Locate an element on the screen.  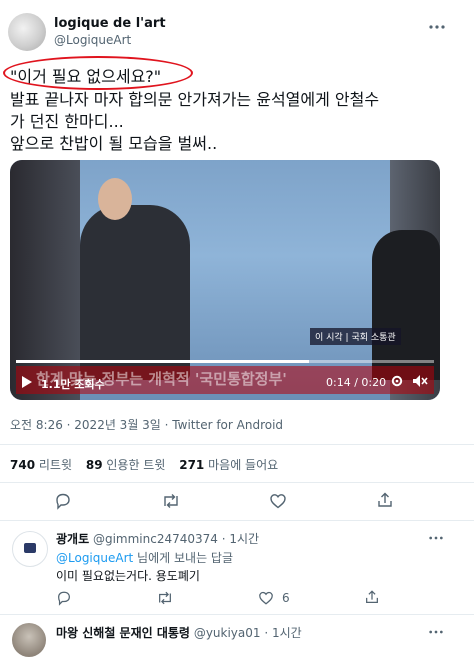
reply1-text: 이미 필요없는거다. 용도폐기 is located at coordinates (128, 576).